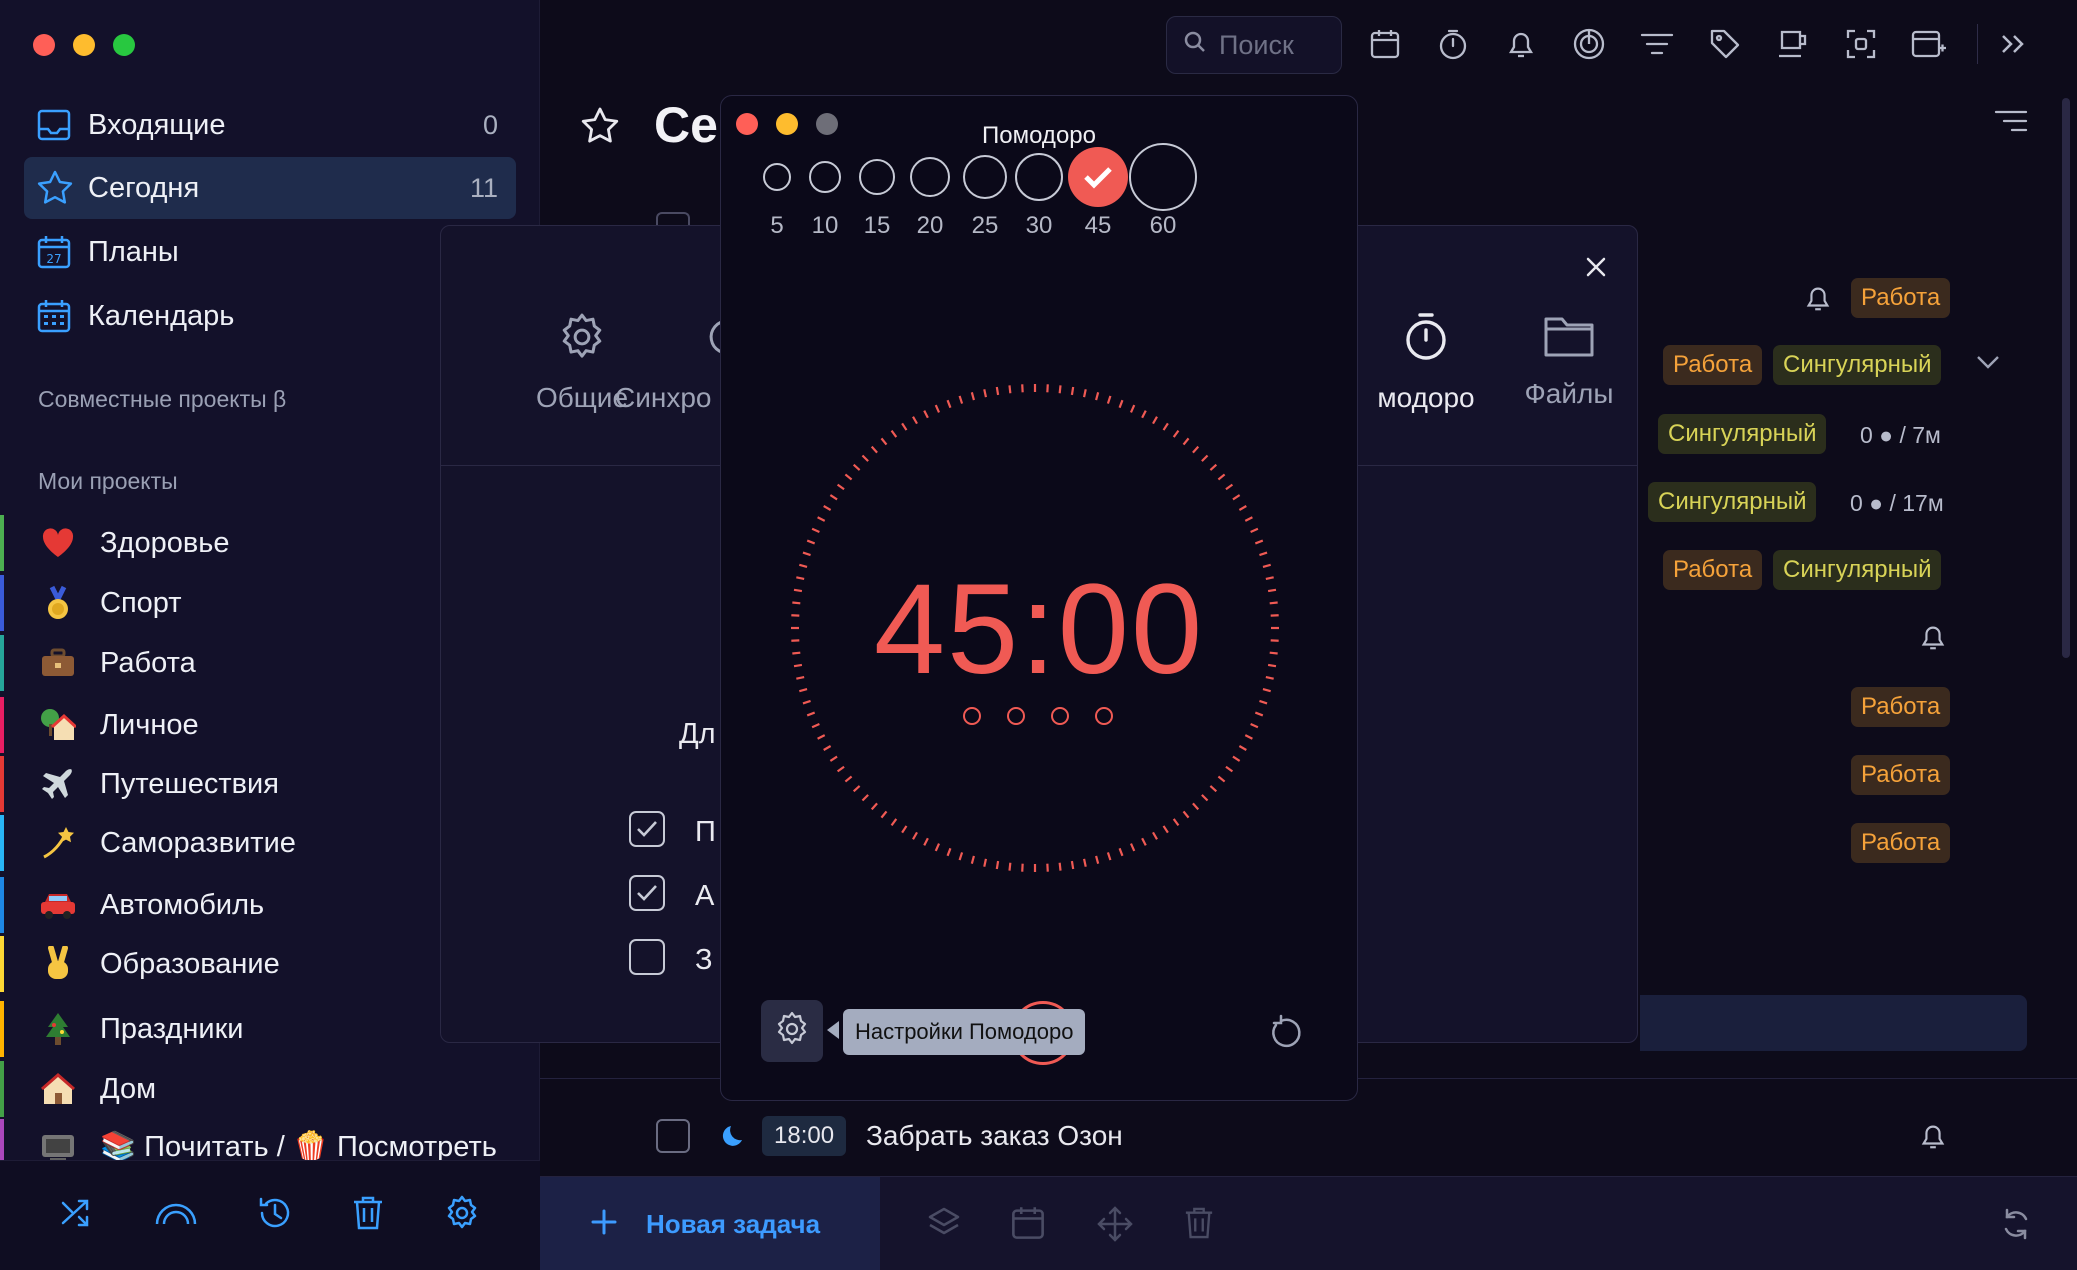 This screenshot has height=1270, width=2077. I want to click on search-placeholder: Поиск, so click(1256, 44).